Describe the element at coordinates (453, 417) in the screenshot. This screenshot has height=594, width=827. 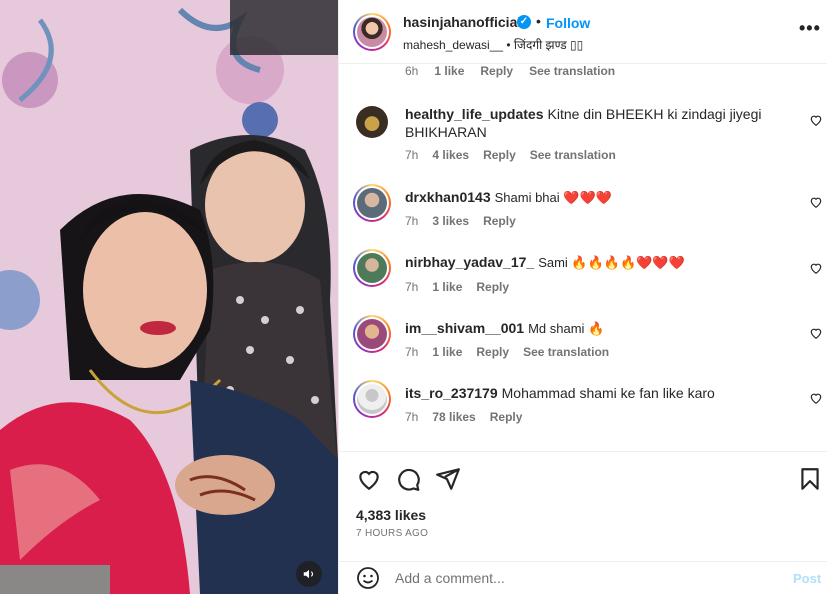
I see `comment-likes: 78 likes` at that location.